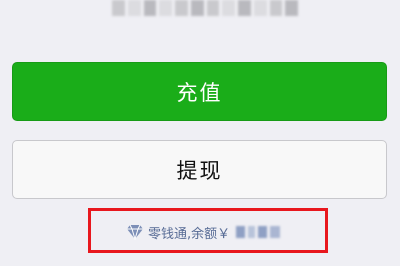 The height and width of the screenshot is (266, 400). Describe the element at coordinates (135, 232) in the screenshot. I see `diamond-icon` at that location.